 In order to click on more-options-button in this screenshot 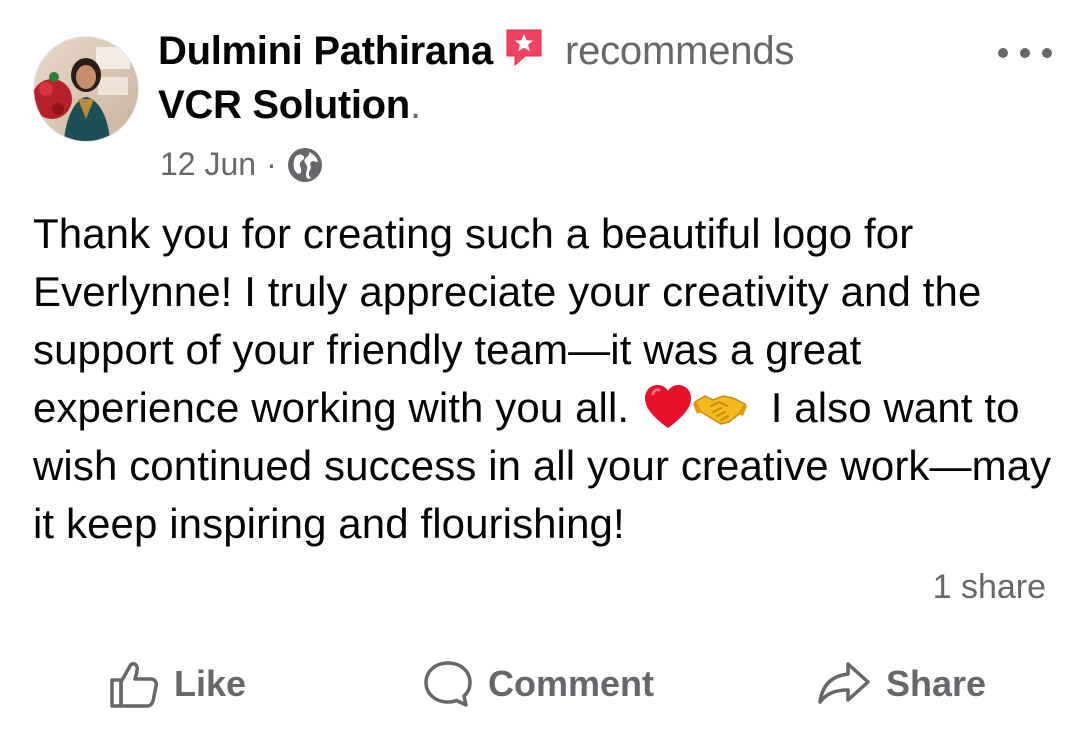, I will do `click(1025, 53)`.